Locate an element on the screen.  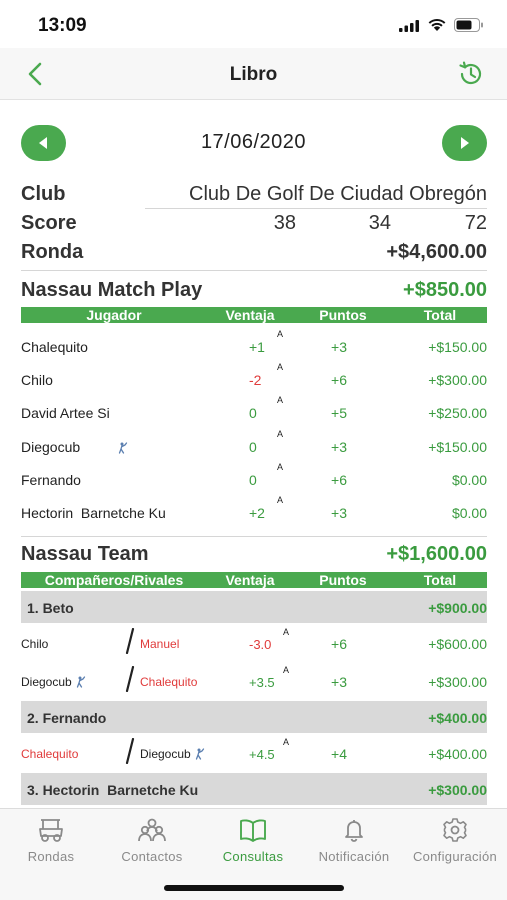
player-name: Chalequito is located at coordinates (54, 347).